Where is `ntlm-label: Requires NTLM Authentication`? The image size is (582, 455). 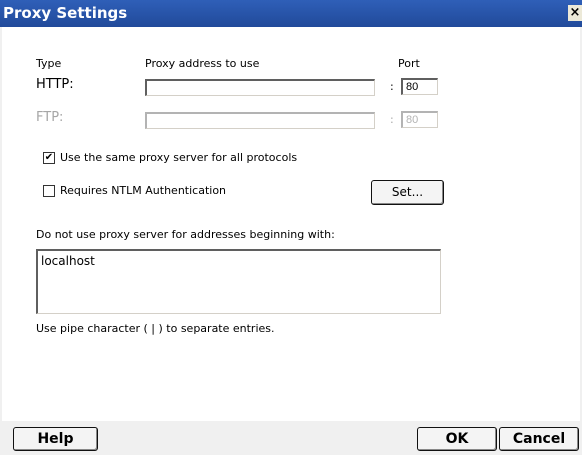
ntlm-label: Requires NTLM Authentication is located at coordinates (143, 190).